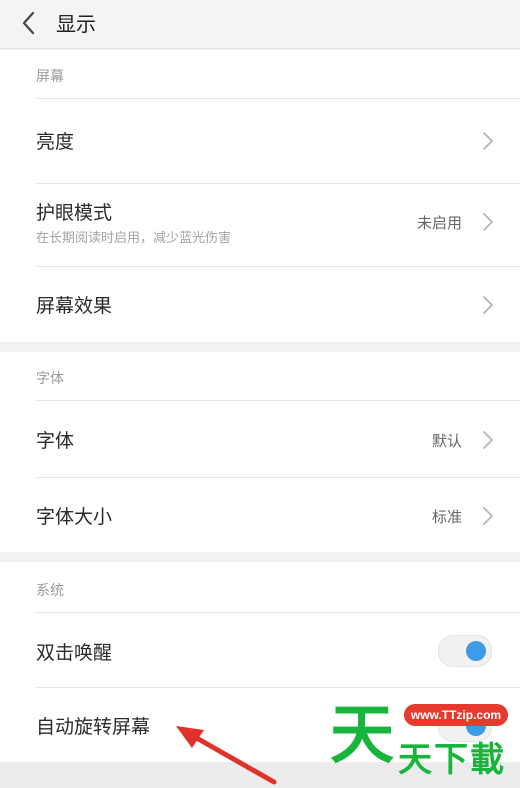  I want to click on screen-effect-row: 屏幕效果, so click(260, 304).